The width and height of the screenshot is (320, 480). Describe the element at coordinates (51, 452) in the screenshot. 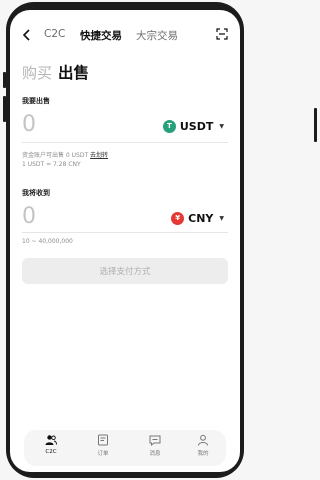

I see `tabbar-label: C2C` at that location.